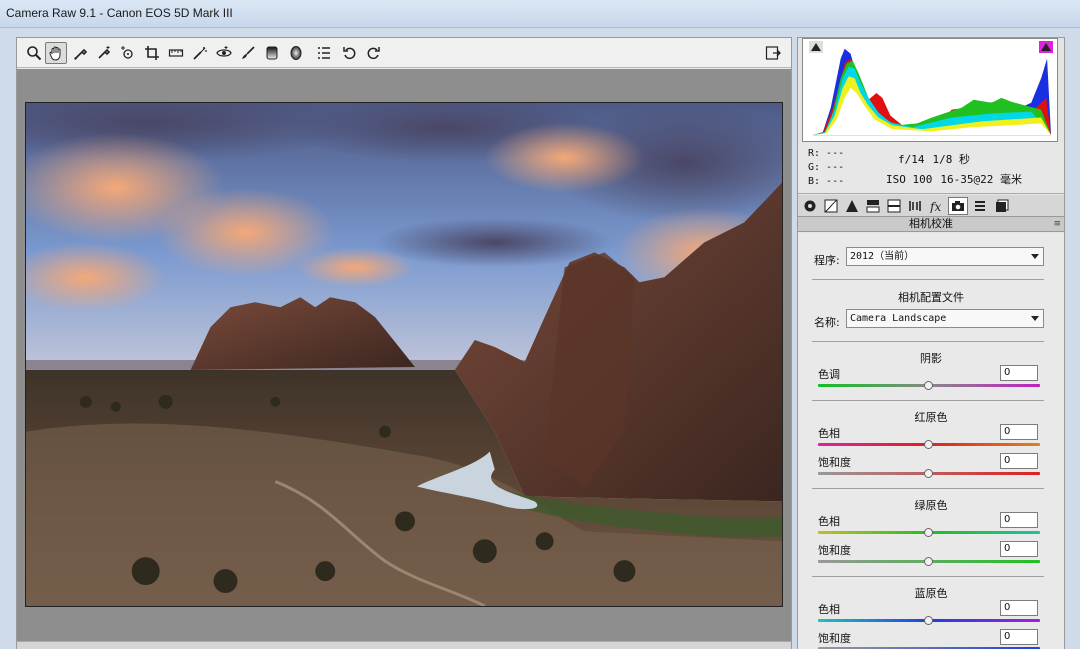 The image size is (1080, 649). Describe the element at coordinates (827, 322) in the screenshot. I see `name-label: 名称:` at that location.